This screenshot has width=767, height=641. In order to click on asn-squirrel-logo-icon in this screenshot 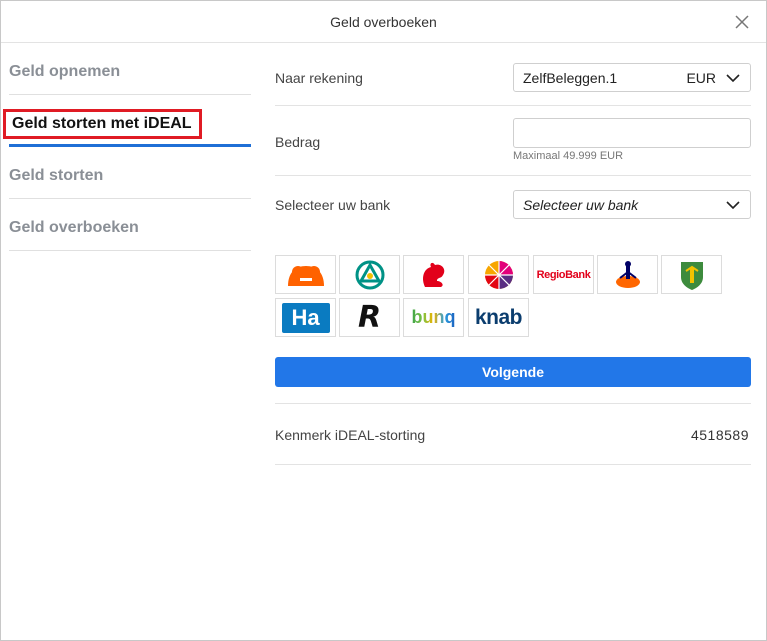, I will do `click(433, 274)`.